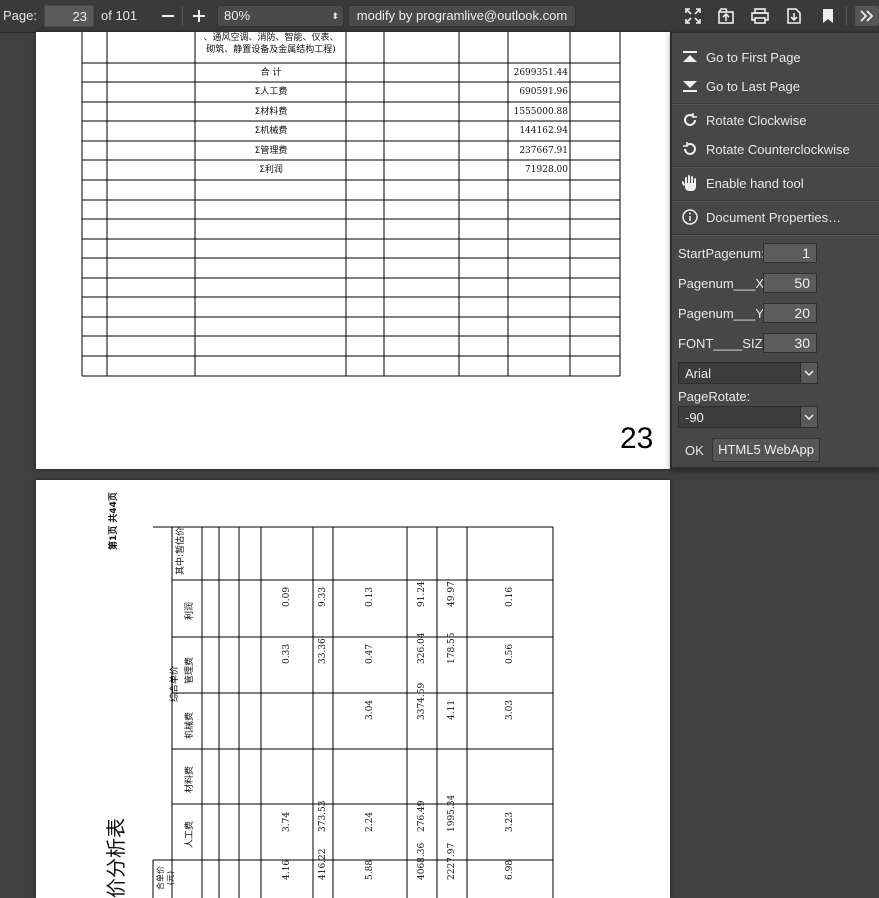  What do you see at coordinates (69, 16) in the screenshot?
I see `page-number-input` at bounding box center [69, 16].